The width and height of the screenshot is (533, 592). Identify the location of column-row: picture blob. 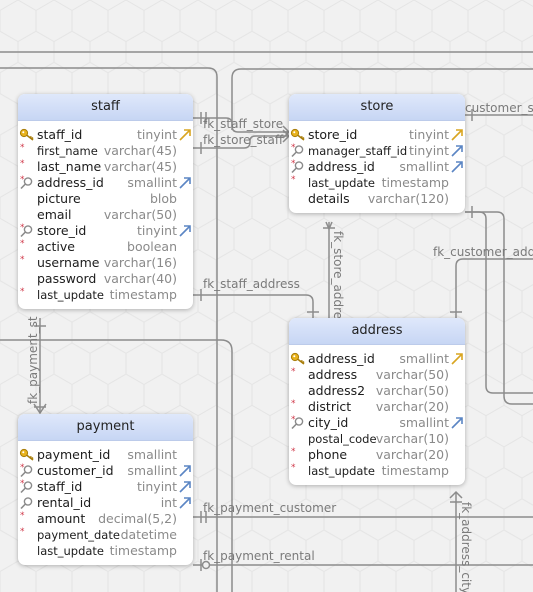
(105, 199).